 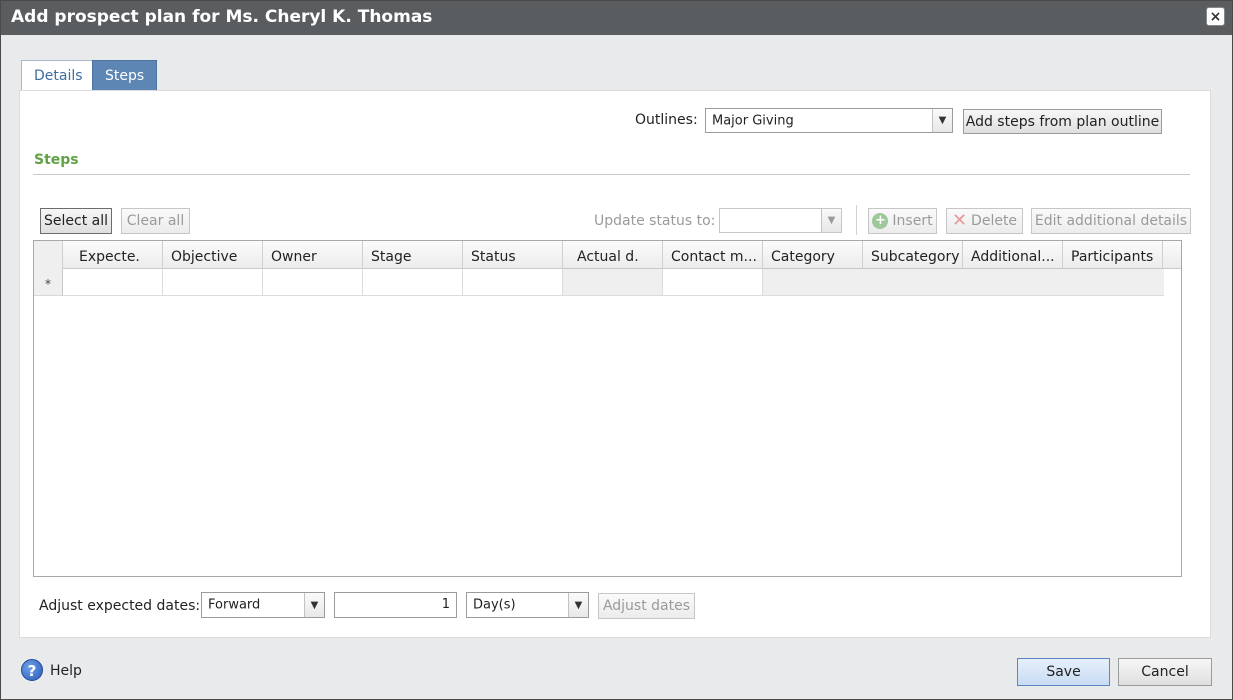 I want to click on adjust-unit-select: Day(s) ▼, so click(x=527, y=605).